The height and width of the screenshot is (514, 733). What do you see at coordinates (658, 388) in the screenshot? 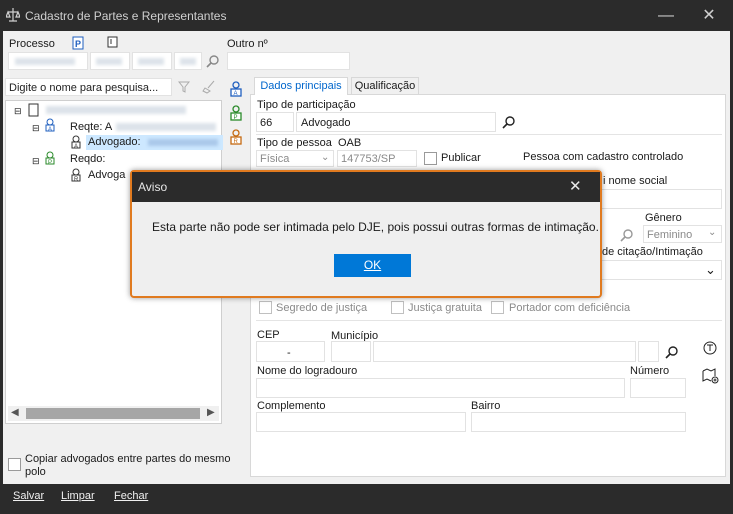
I see `numero-input` at bounding box center [658, 388].